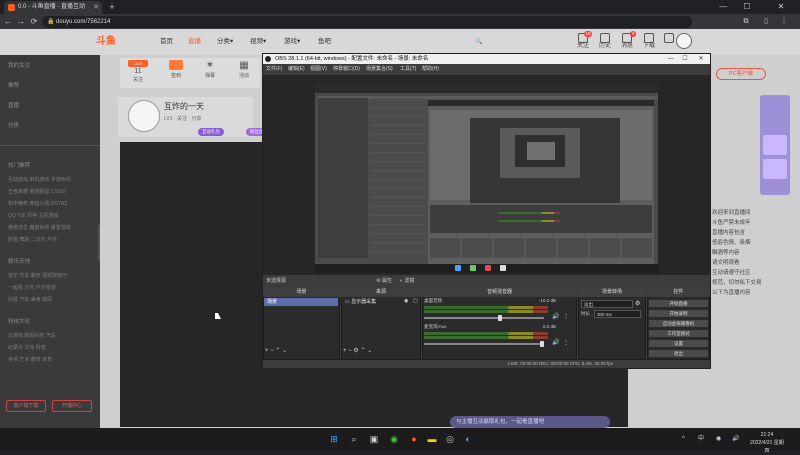 The height and width of the screenshot is (455, 800). What do you see at coordinates (144, 116) in the screenshot?
I see `streamer-avatar` at bounding box center [144, 116].